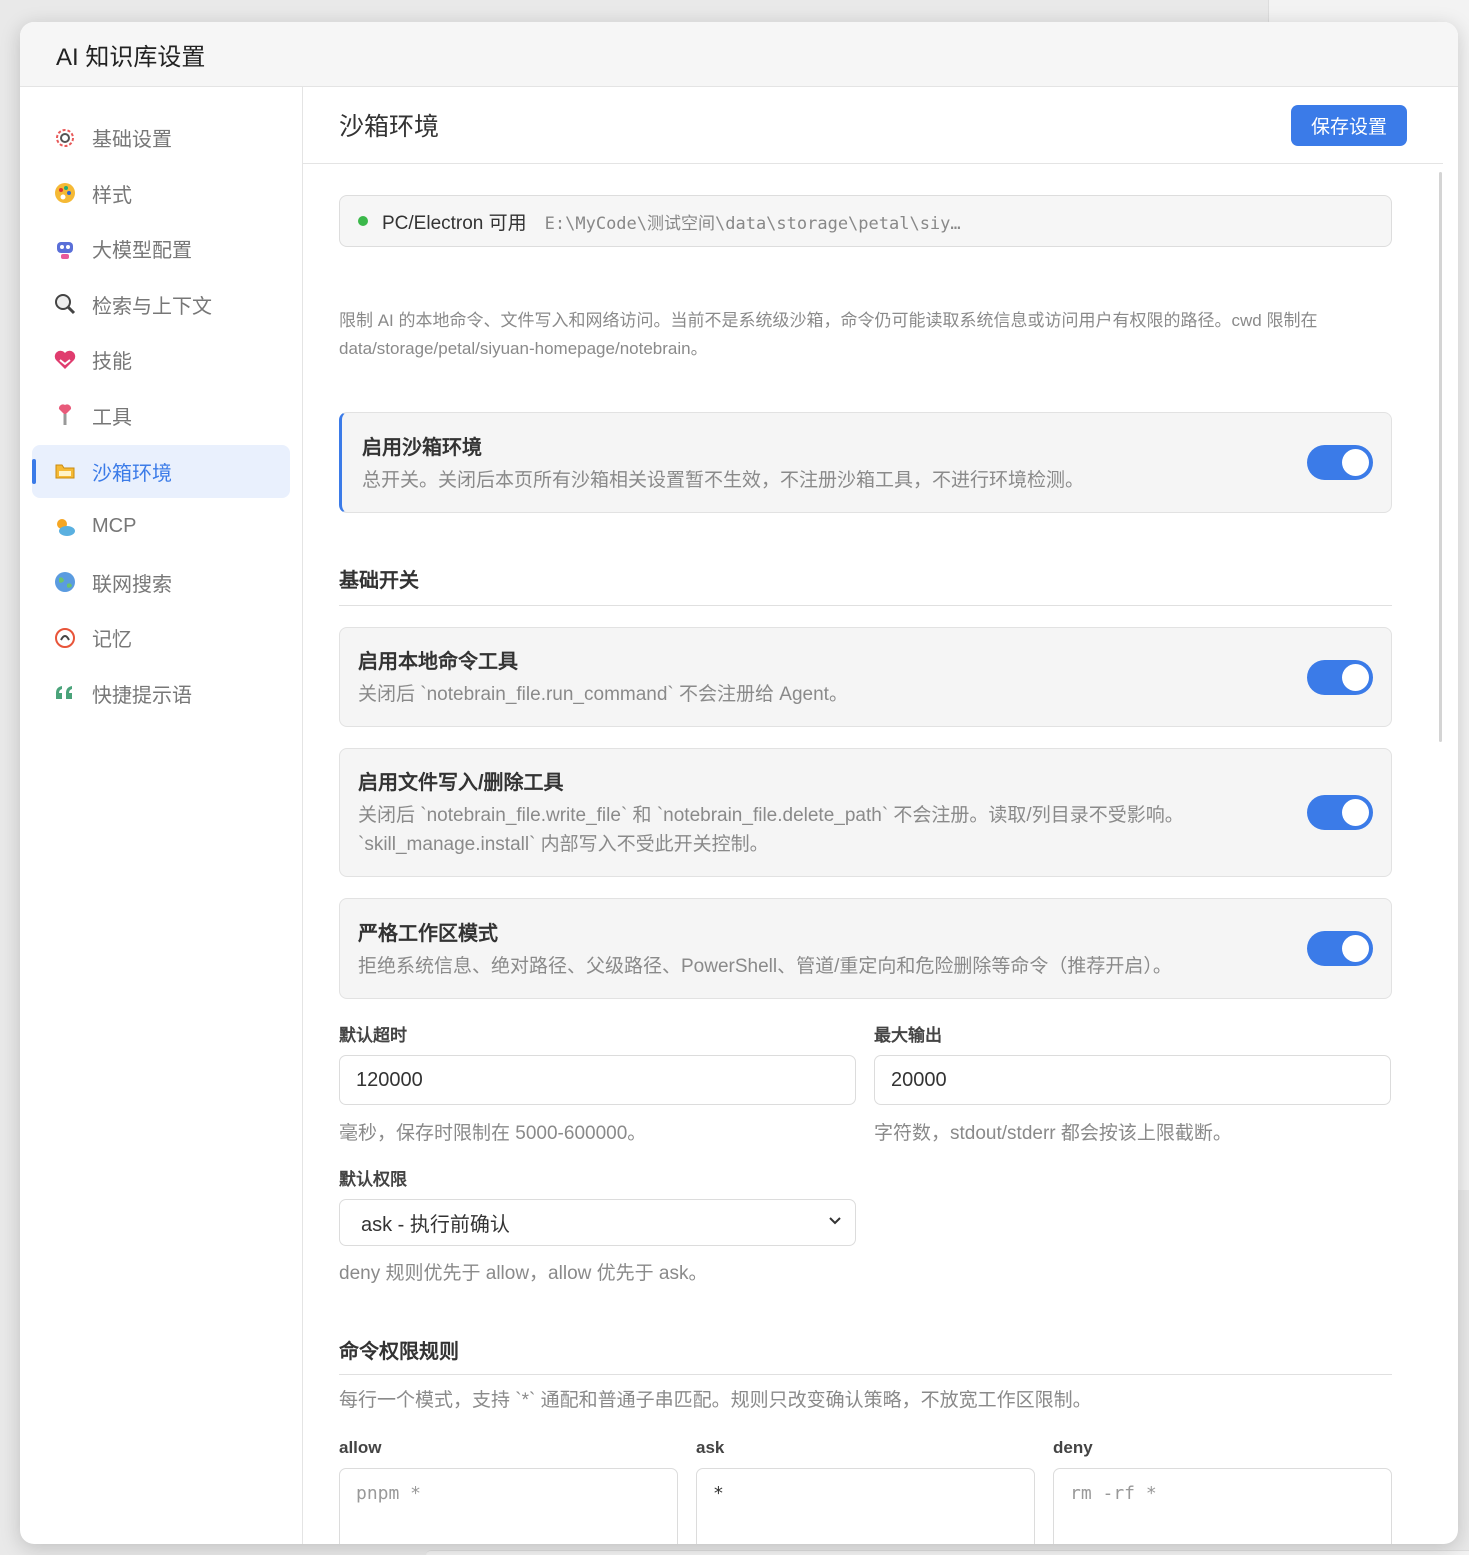  I want to click on background-window-text, so click(1291, 9).